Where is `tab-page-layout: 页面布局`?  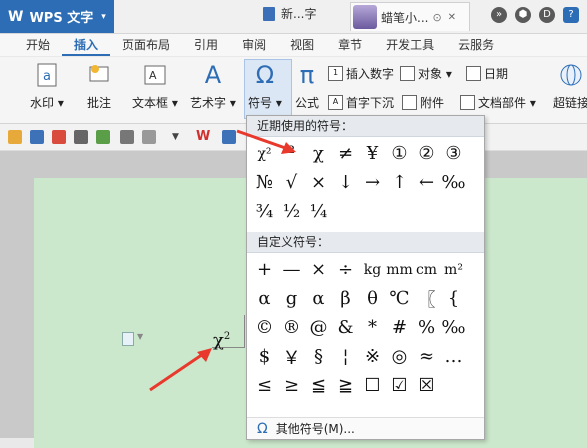
tab-page-layout: 页面布局 is located at coordinates (146, 45).